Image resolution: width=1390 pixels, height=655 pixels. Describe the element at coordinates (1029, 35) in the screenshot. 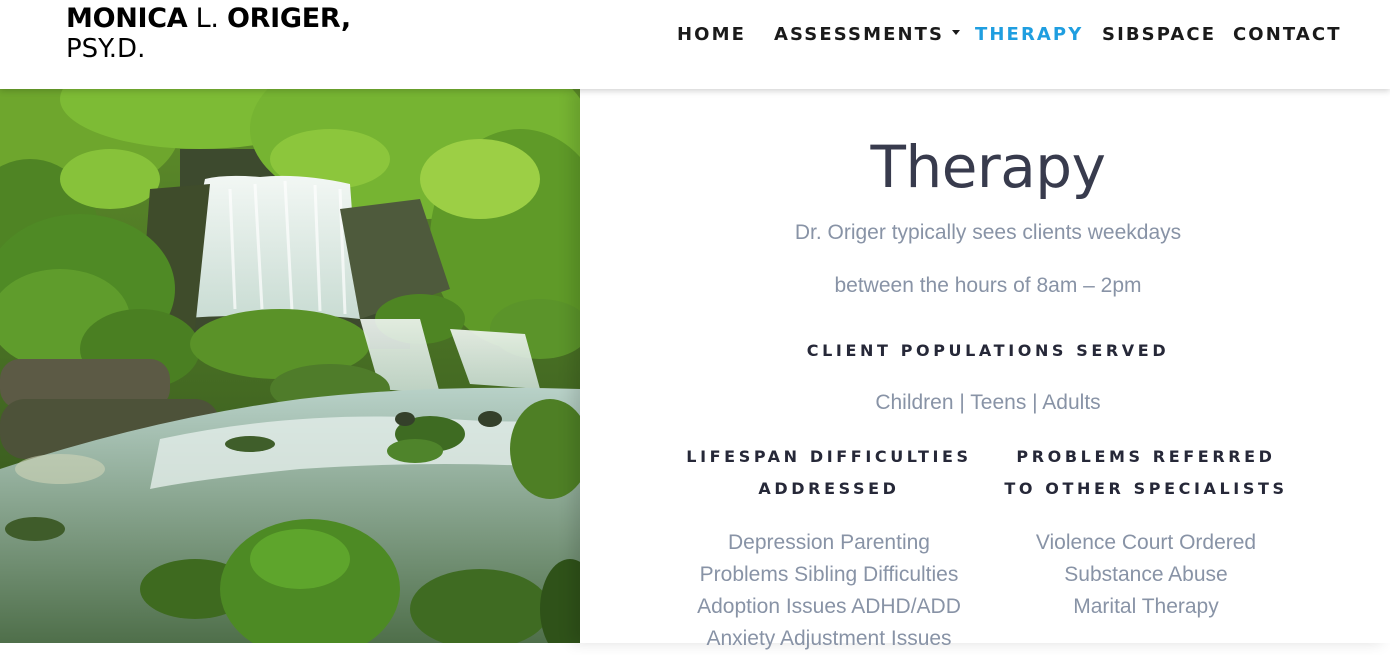

I see `nav-therapy: THERAPY` at that location.